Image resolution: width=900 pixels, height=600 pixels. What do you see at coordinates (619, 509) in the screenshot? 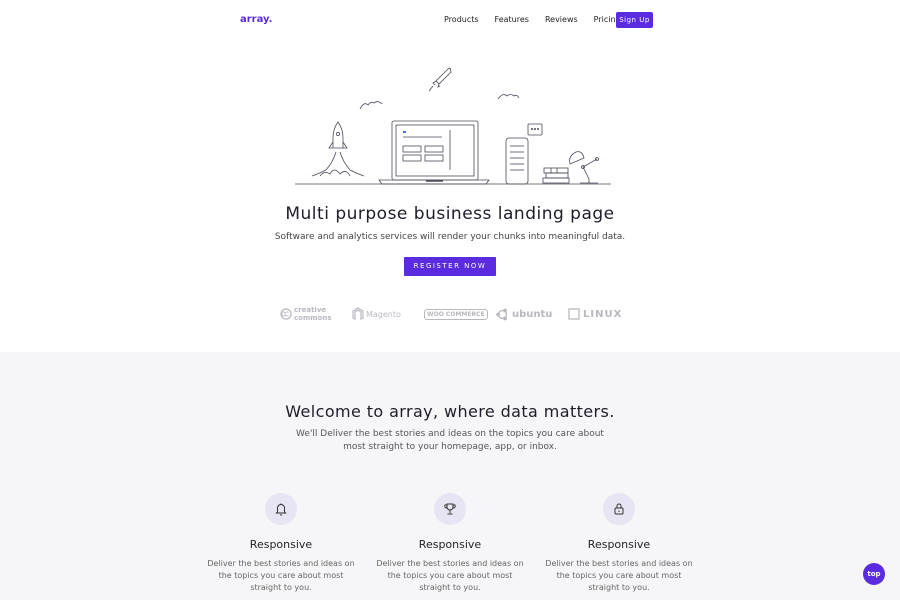
I see `lock-icon` at bounding box center [619, 509].